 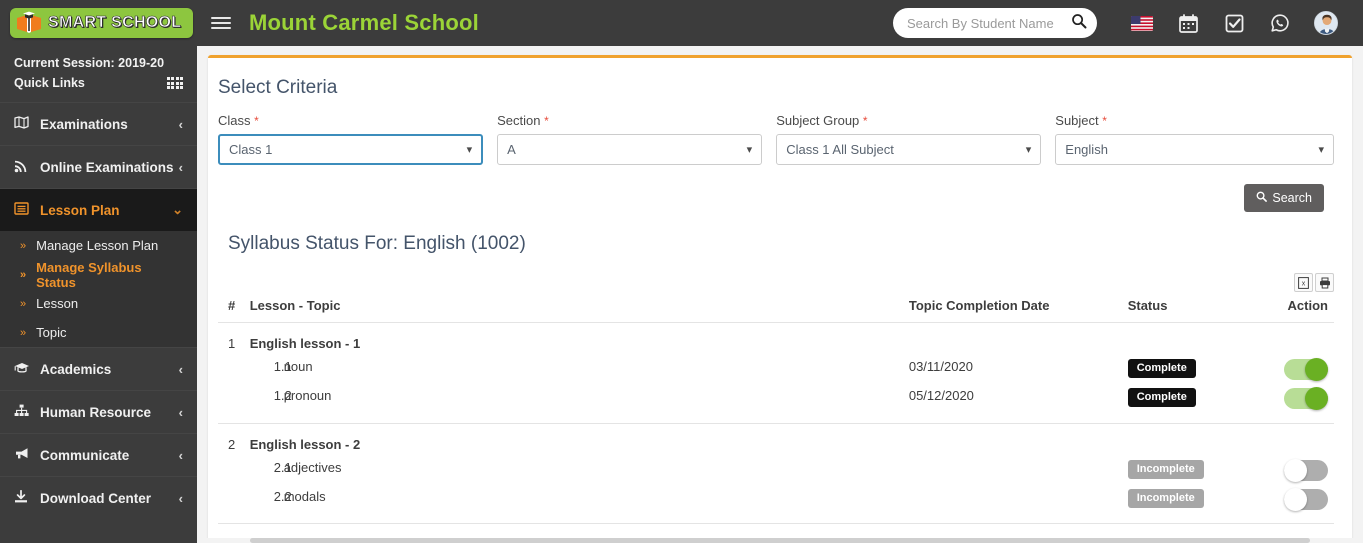 I want to click on sidebar-item-communicate: Communicate ‹, so click(x=98, y=454).